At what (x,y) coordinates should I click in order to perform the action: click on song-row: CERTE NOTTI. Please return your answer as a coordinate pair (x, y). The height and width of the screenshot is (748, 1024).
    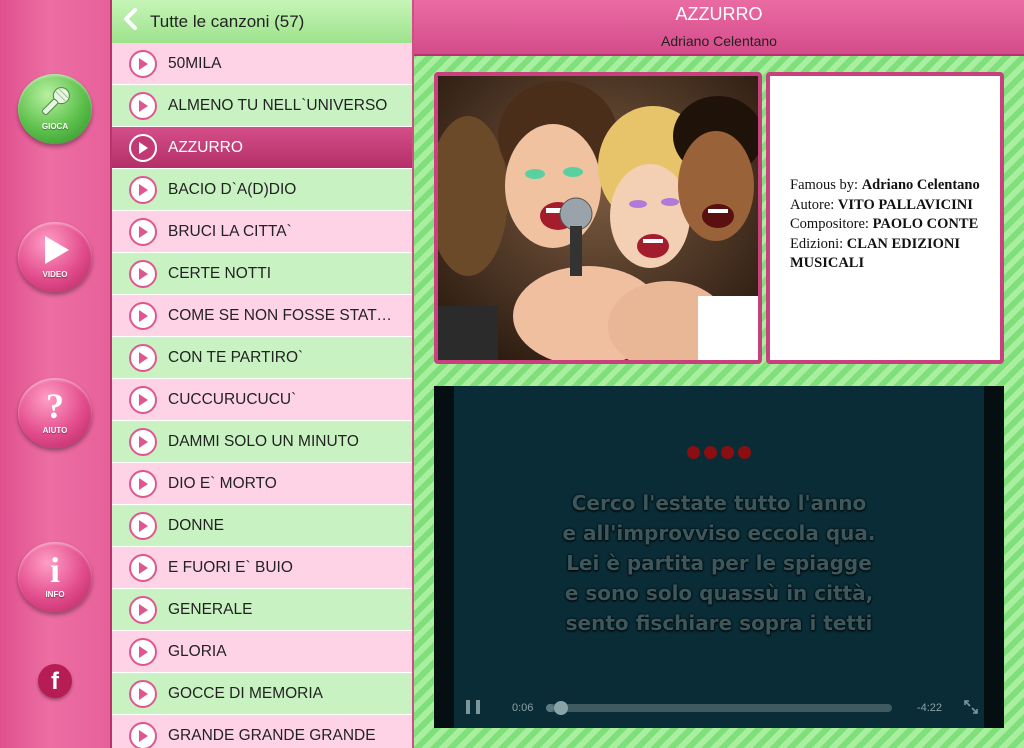
    Looking at the image, I should click on (262, 274).